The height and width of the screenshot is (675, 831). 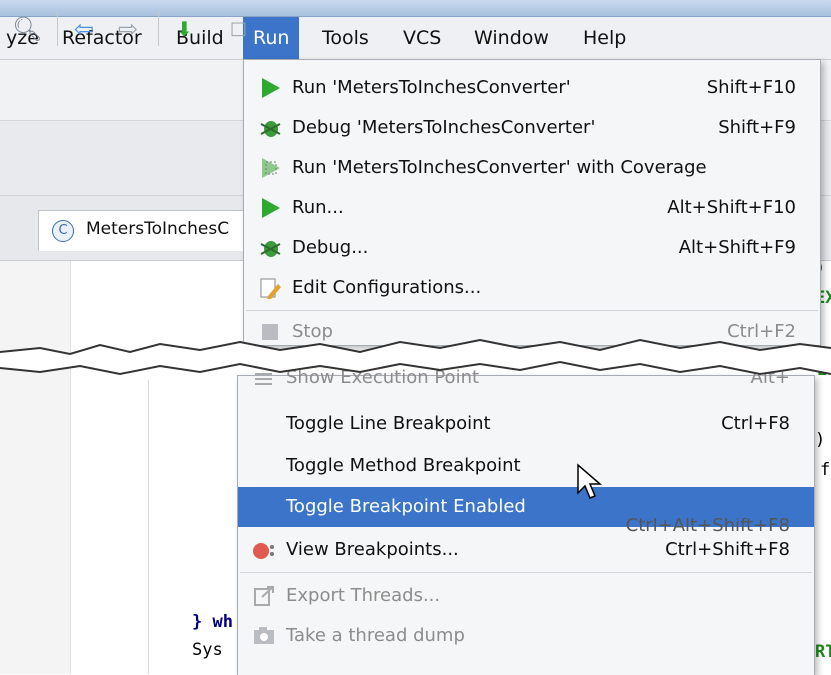 What do you see at coordinates (238, 29) in the screenshot?
I see `toolbar-partial-icon: □` at bounding box center [238, 29].